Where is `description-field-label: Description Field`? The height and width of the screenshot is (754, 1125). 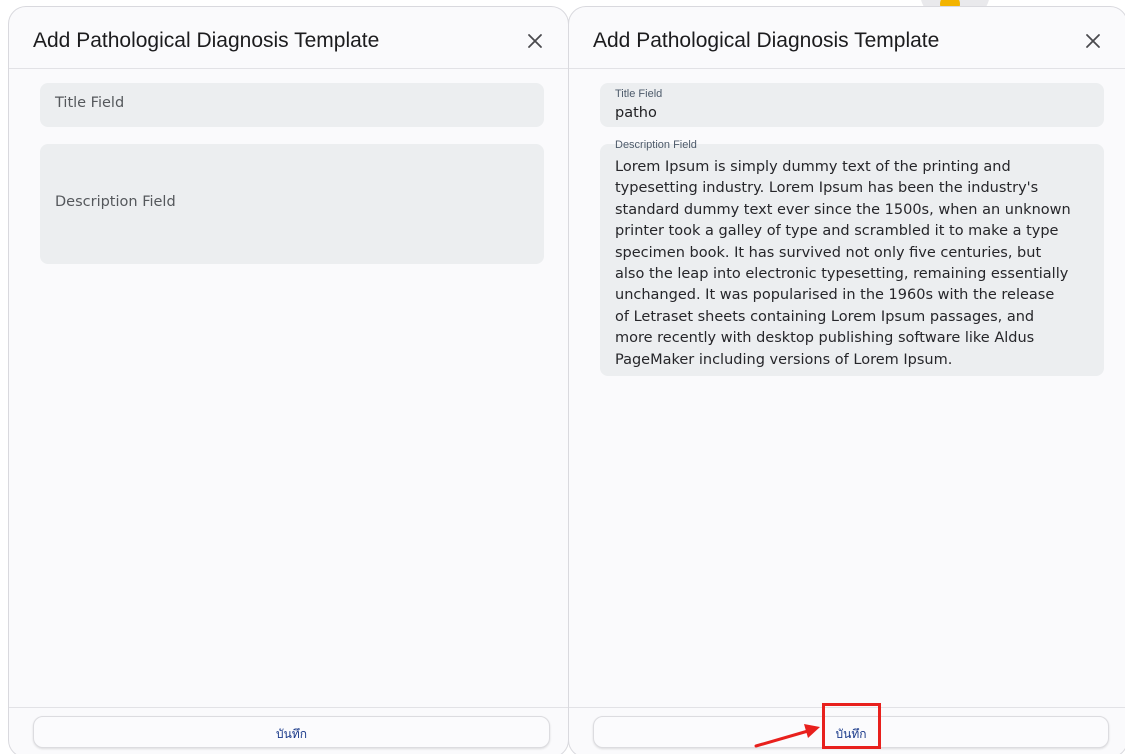 description-field-label: Description Field is located at coordinates (656, 145).